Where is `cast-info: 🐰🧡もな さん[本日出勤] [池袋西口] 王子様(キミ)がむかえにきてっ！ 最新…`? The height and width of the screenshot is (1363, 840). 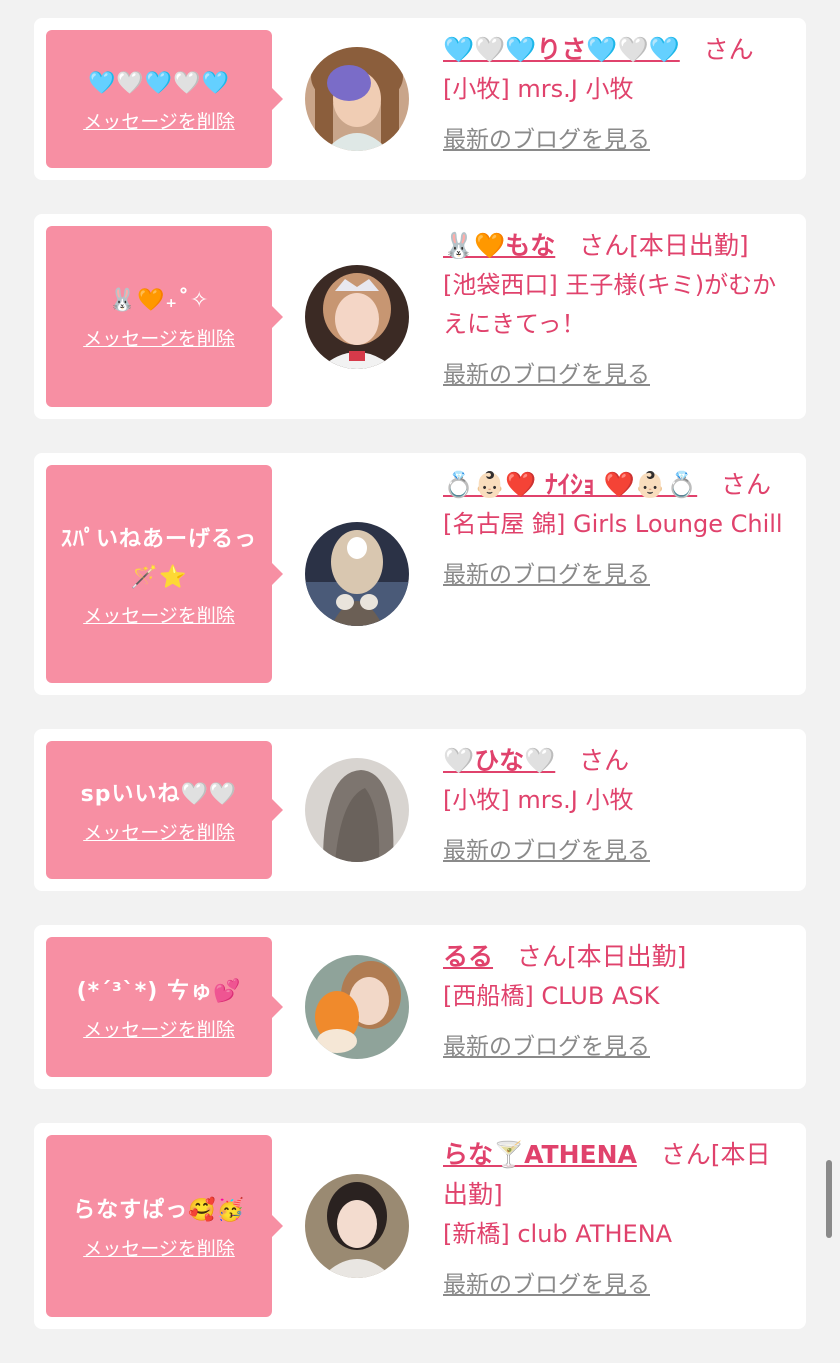 cast-info: 🐰🧡もな さん[本日出勤] [池袋西口] 王子様(キミ)がむかえにきてっ！ 最新… is located at coordinates (624, 308).